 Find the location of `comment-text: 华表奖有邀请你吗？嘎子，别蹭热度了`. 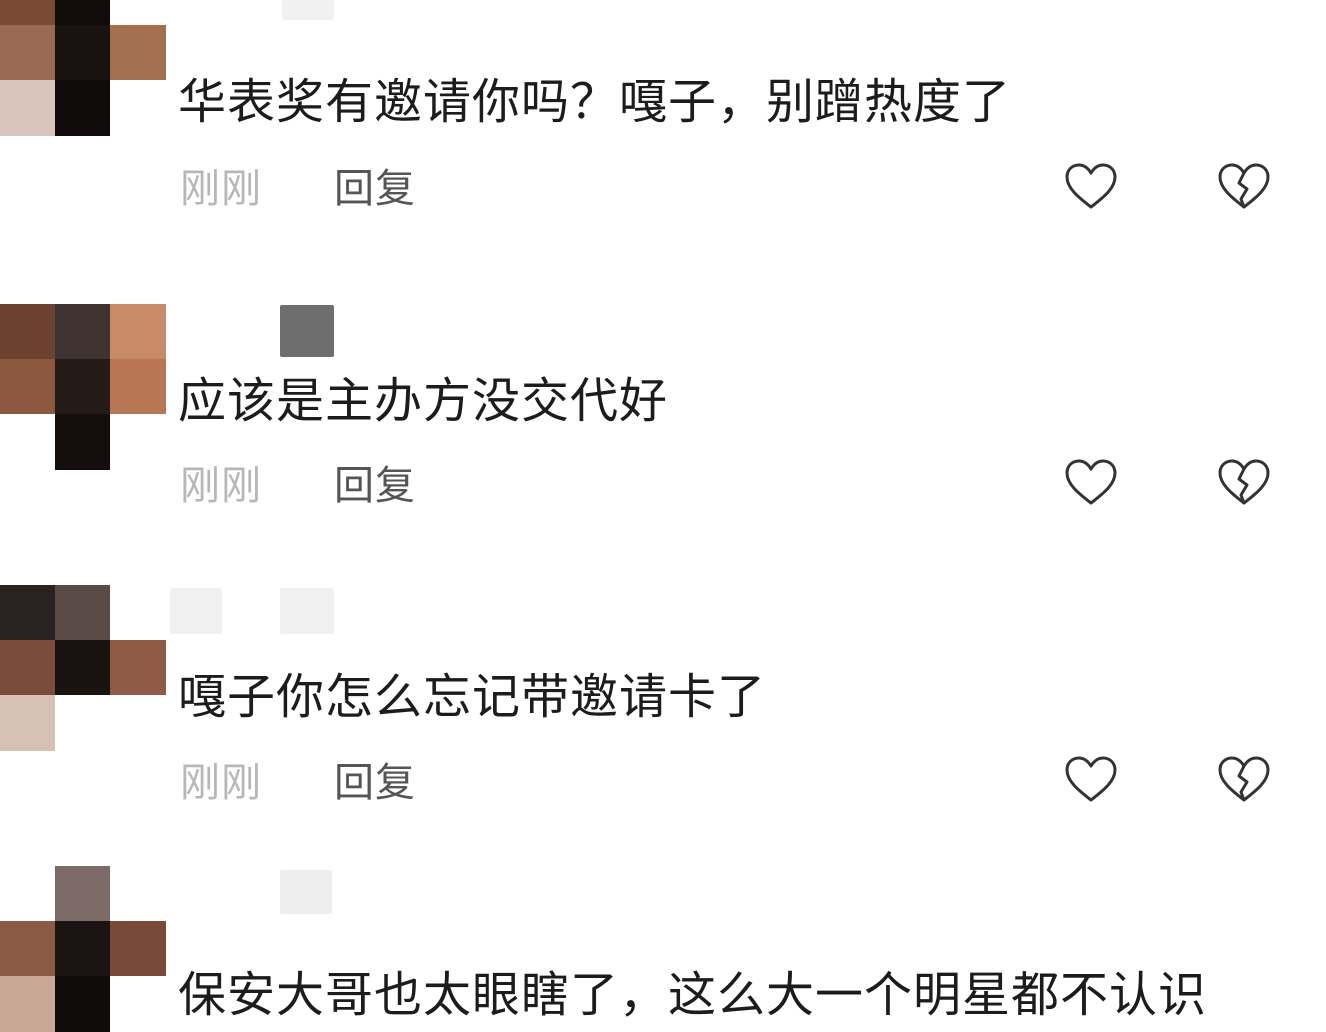

comment-text: 华表奖有邀请你吗？嘎子，别蹭热度了 is located at coordinates (595, 102).